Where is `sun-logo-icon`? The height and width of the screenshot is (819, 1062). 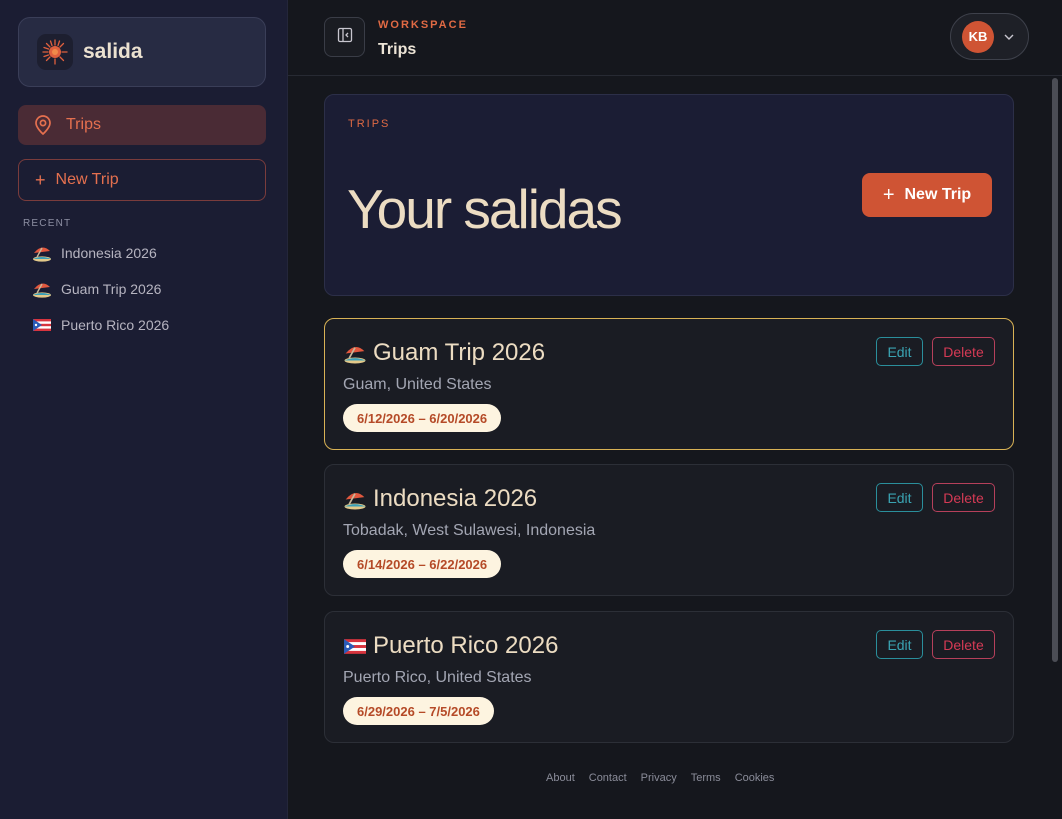 sun-logo-icon is located at coordinates (55, 52).